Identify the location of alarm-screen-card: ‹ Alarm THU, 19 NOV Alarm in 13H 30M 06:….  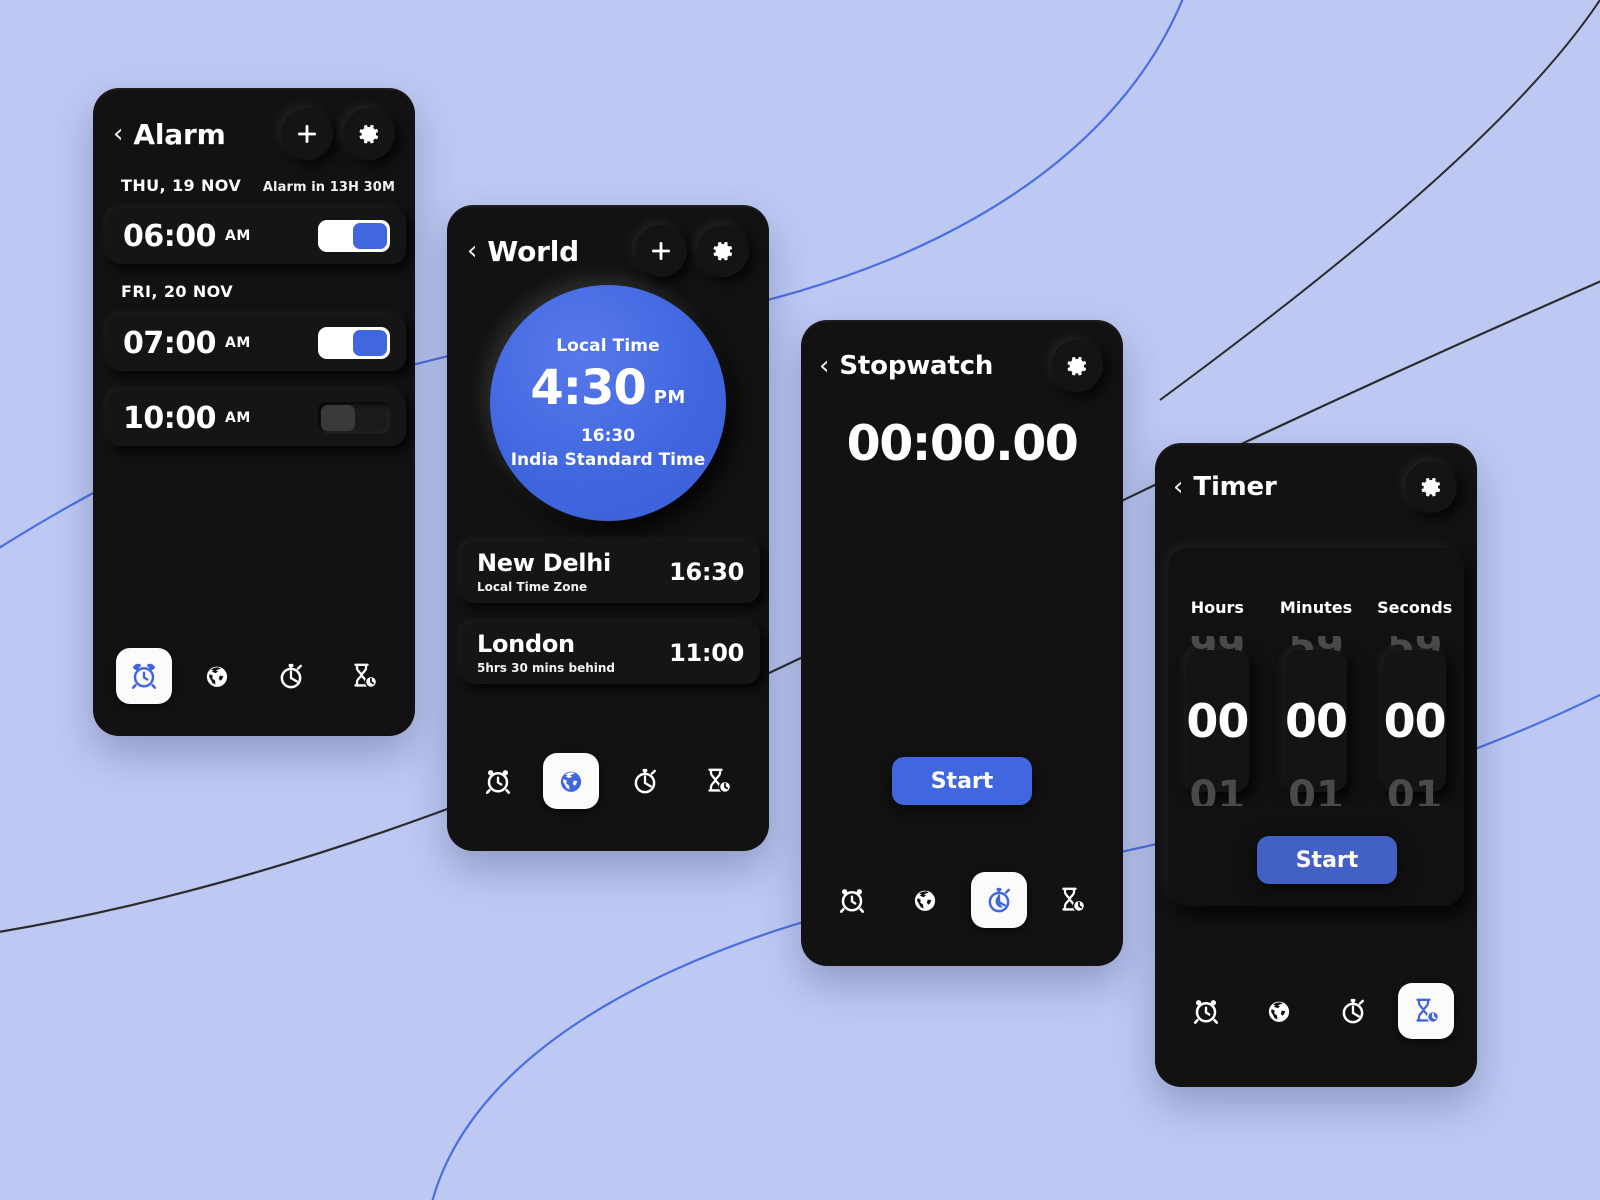
(254, 412).